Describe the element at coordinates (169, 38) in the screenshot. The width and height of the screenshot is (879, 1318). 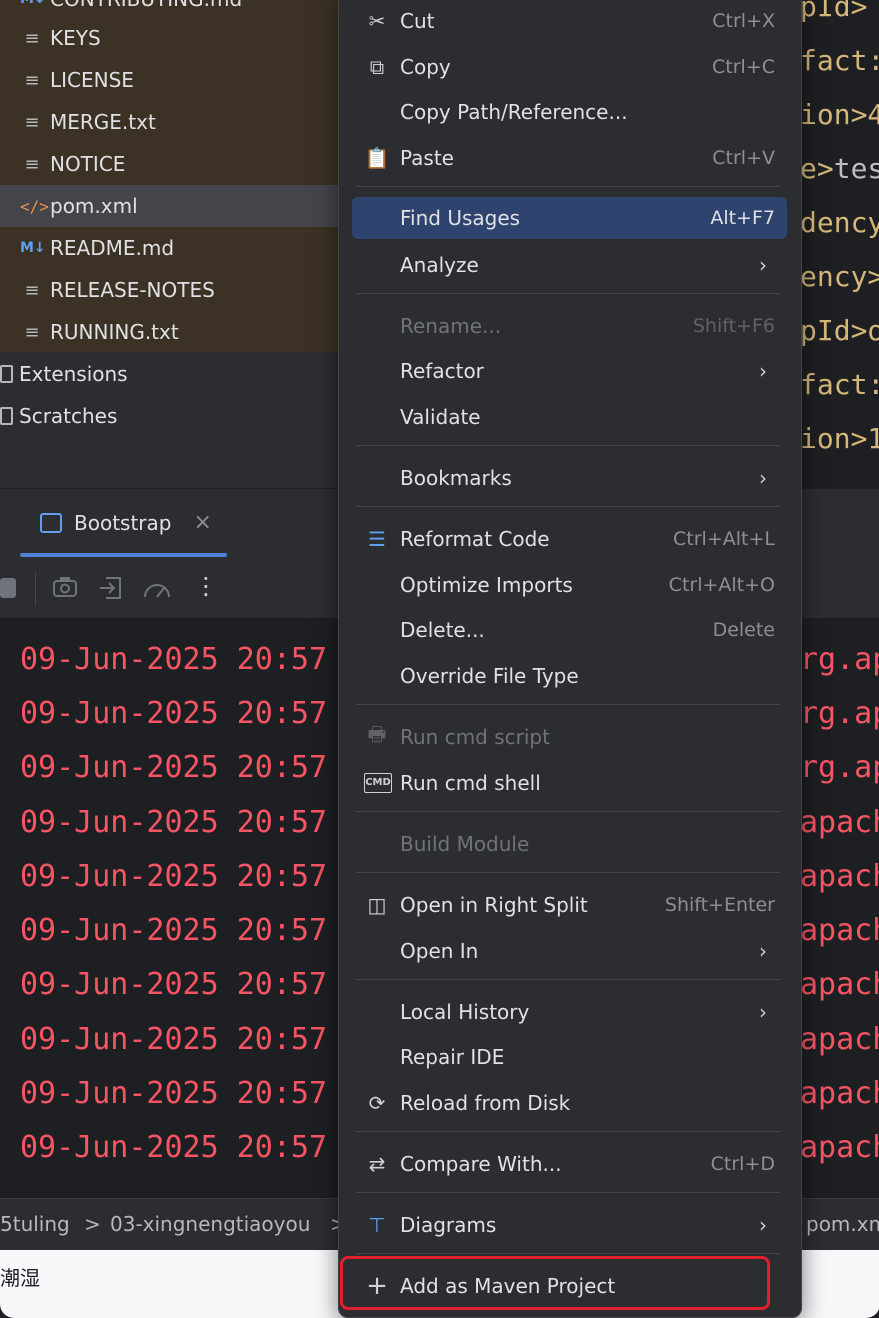
I see `tree-item-keys: ≡ KEYS` at that location.